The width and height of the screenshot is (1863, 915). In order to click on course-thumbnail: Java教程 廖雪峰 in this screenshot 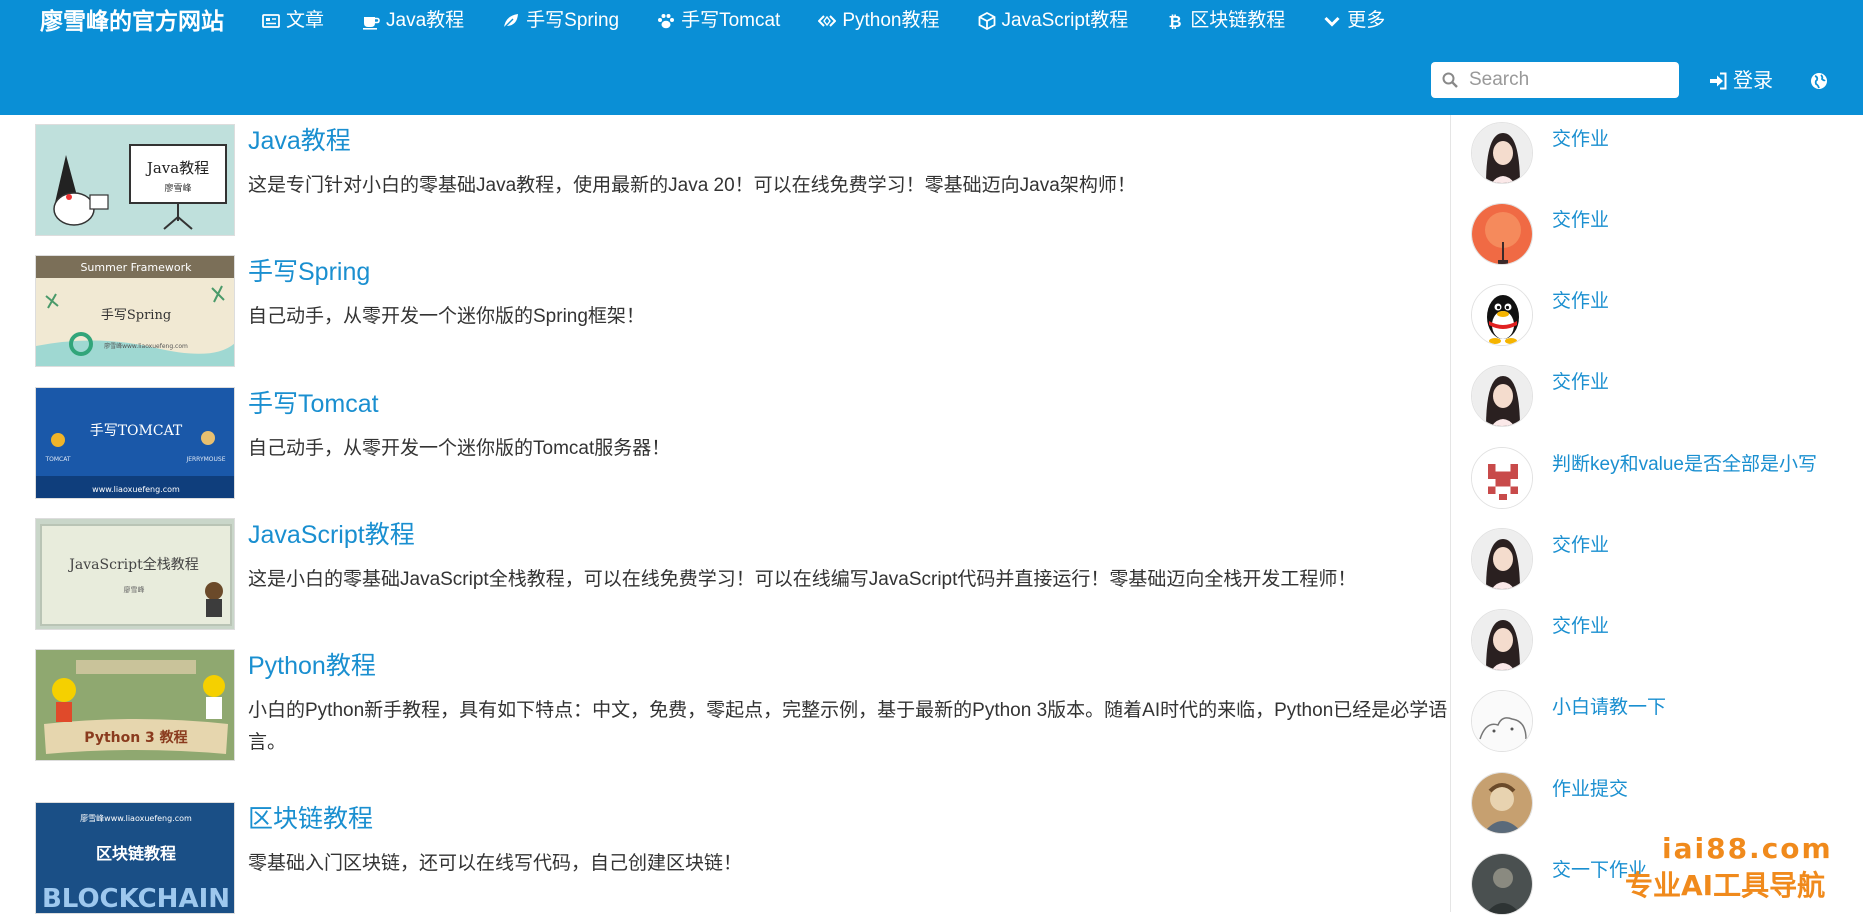, I will do `click(135, 180)`.